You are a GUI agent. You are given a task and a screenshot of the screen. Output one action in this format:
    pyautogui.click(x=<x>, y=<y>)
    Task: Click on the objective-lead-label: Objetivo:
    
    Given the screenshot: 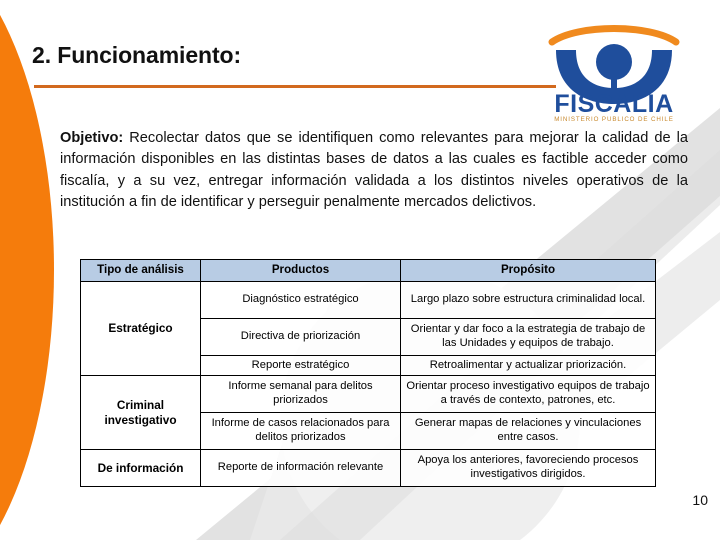 What is the action you would take?
    pyautogui.click(x=92, y=138)
    